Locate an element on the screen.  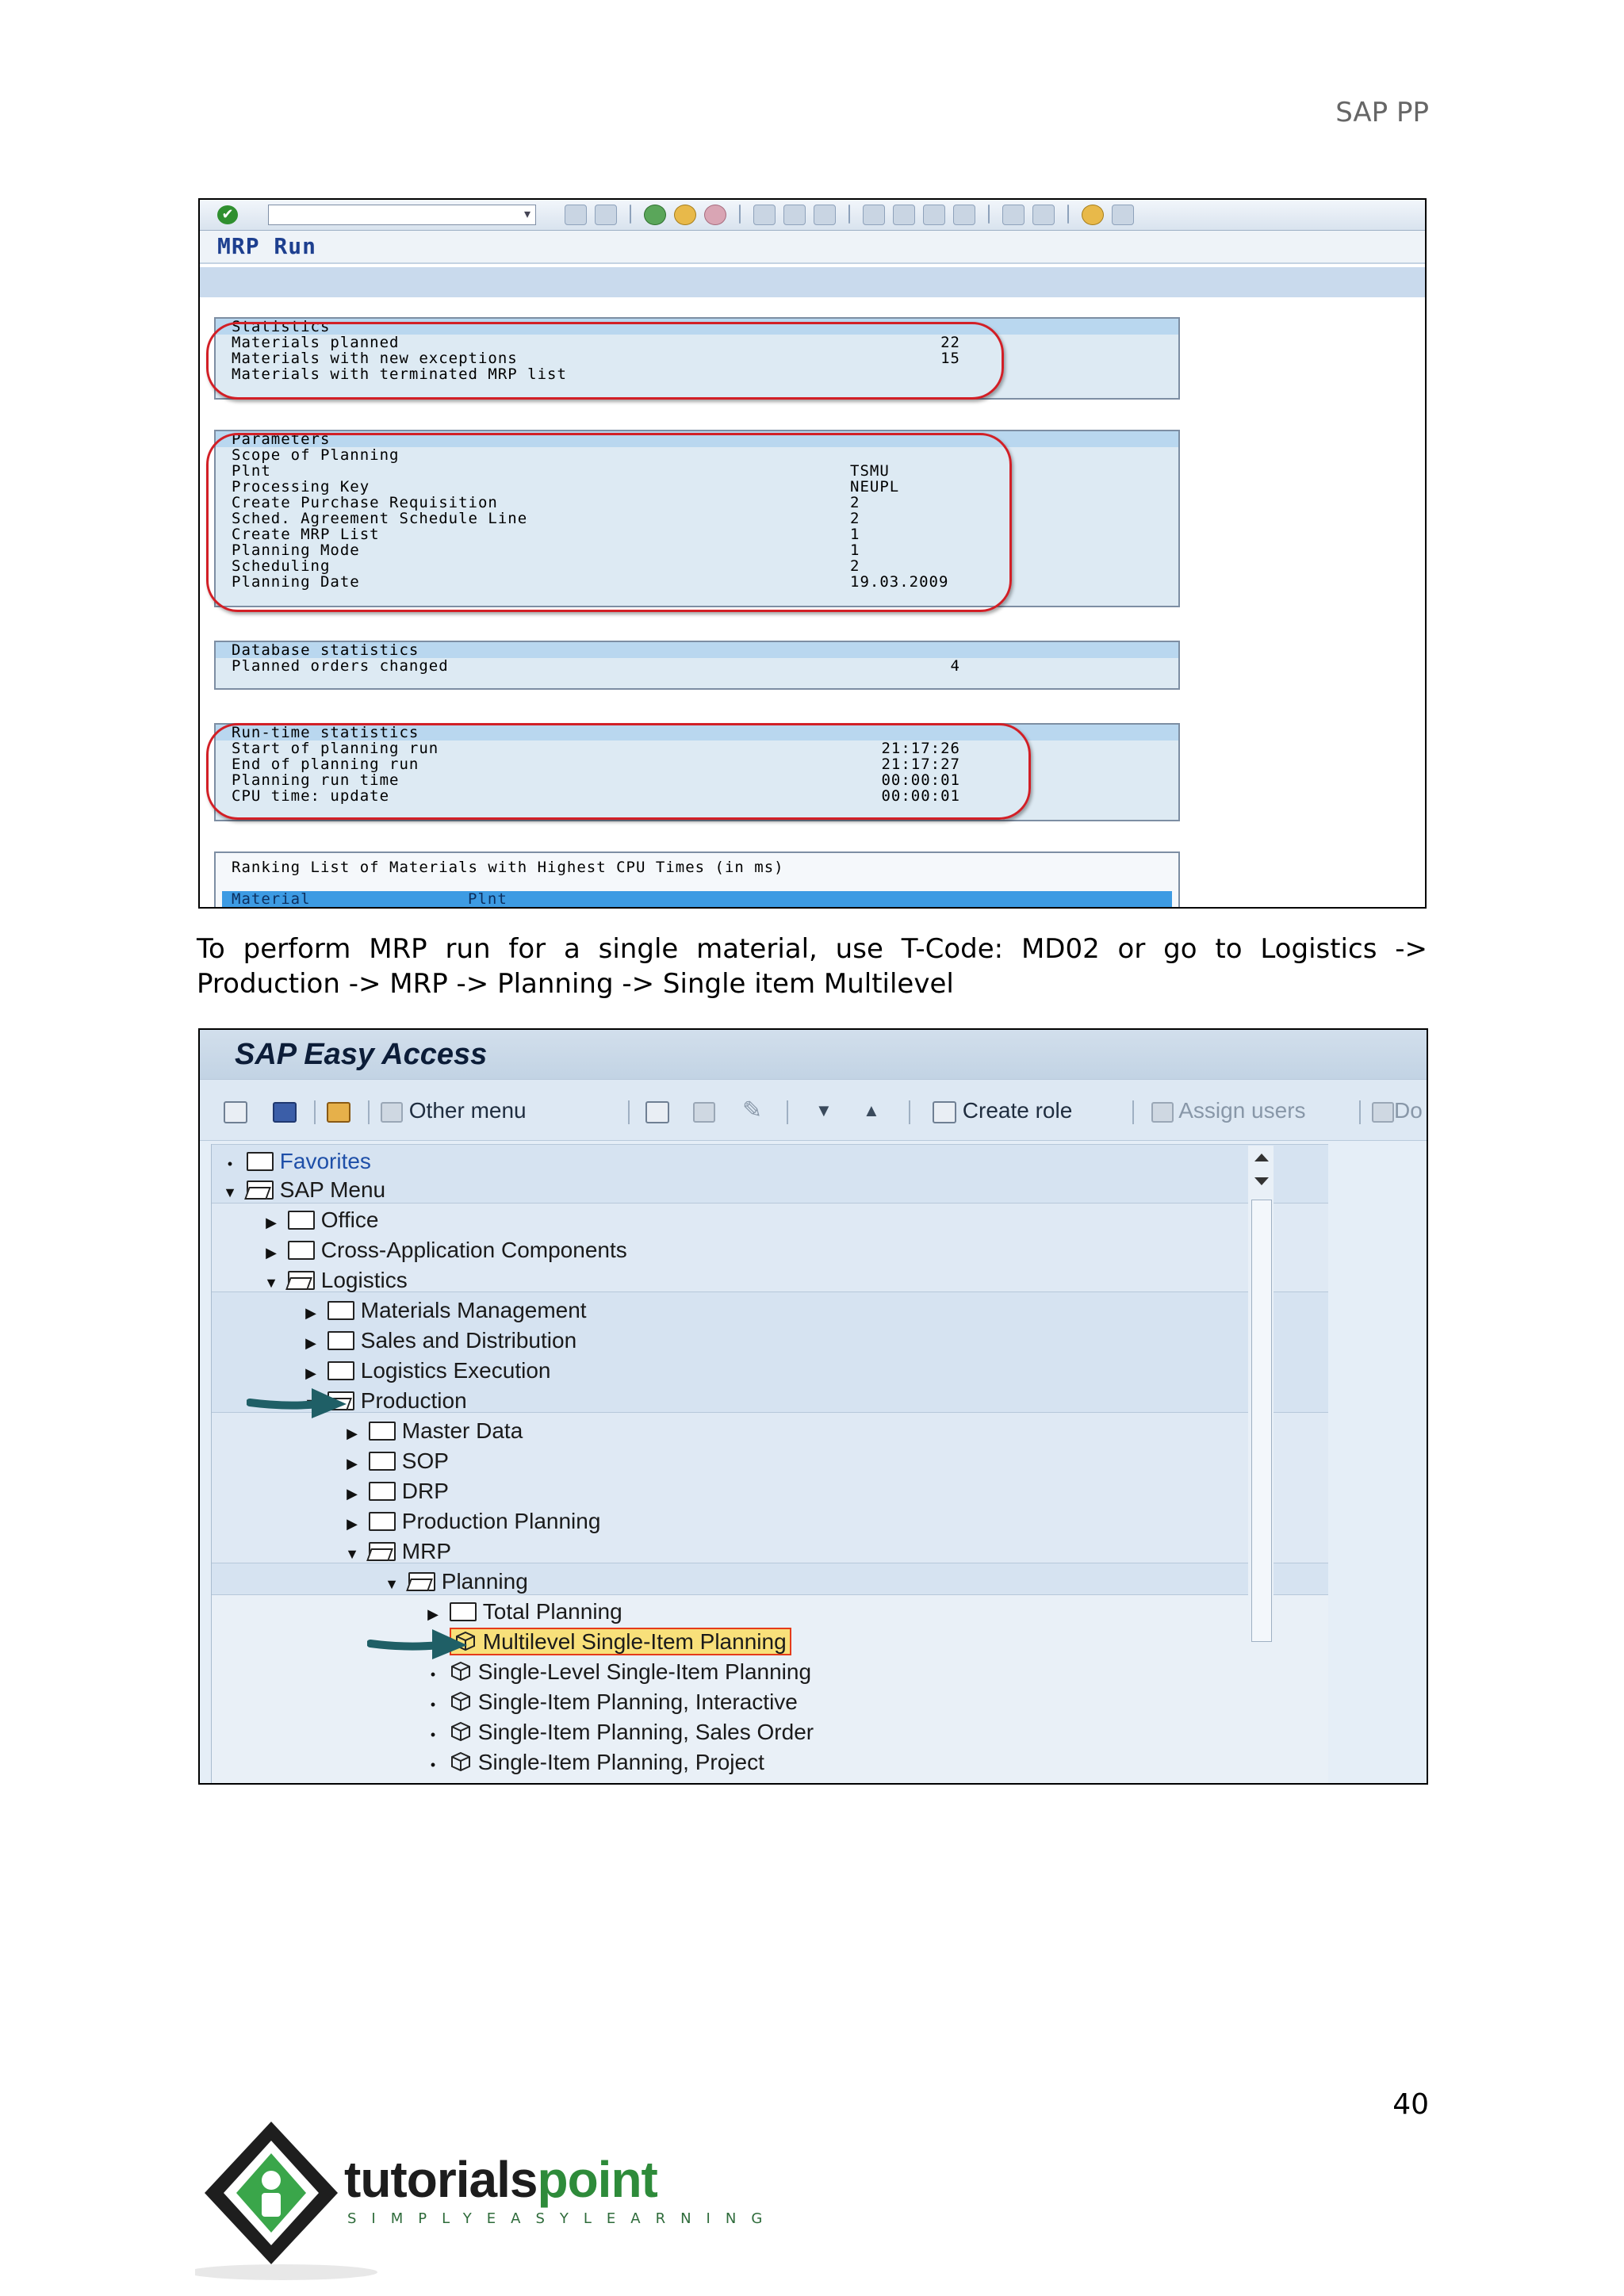
find-icon is located at coordinates (794, 215).